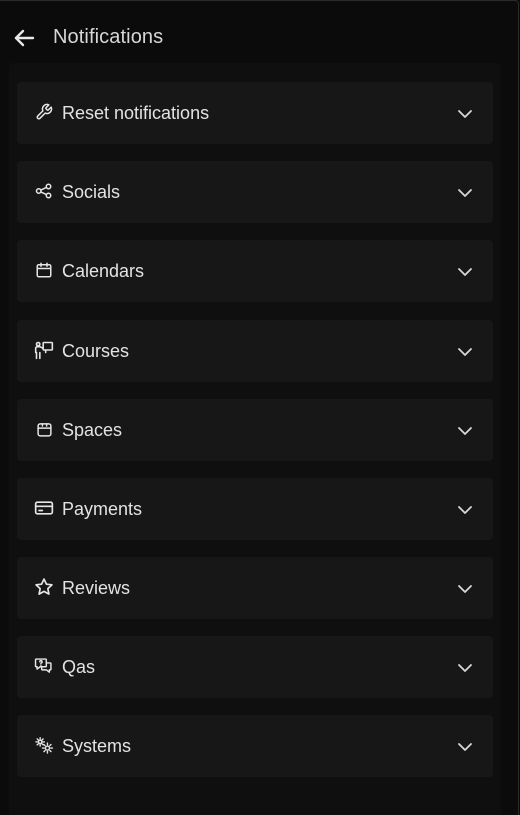 The width and height of the screenshot is (520, 815). Describe the element at coordinates (255, 746) in the screenshot. I see `section-systems: Systems` at that location.